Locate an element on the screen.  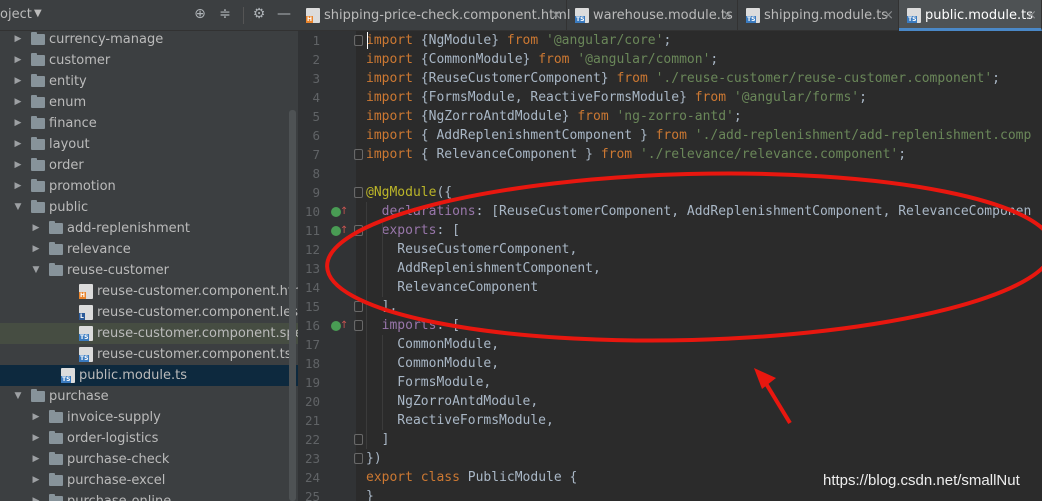
tree-row: Hreuse-customer.component.html is located at coordinates (149, 291).